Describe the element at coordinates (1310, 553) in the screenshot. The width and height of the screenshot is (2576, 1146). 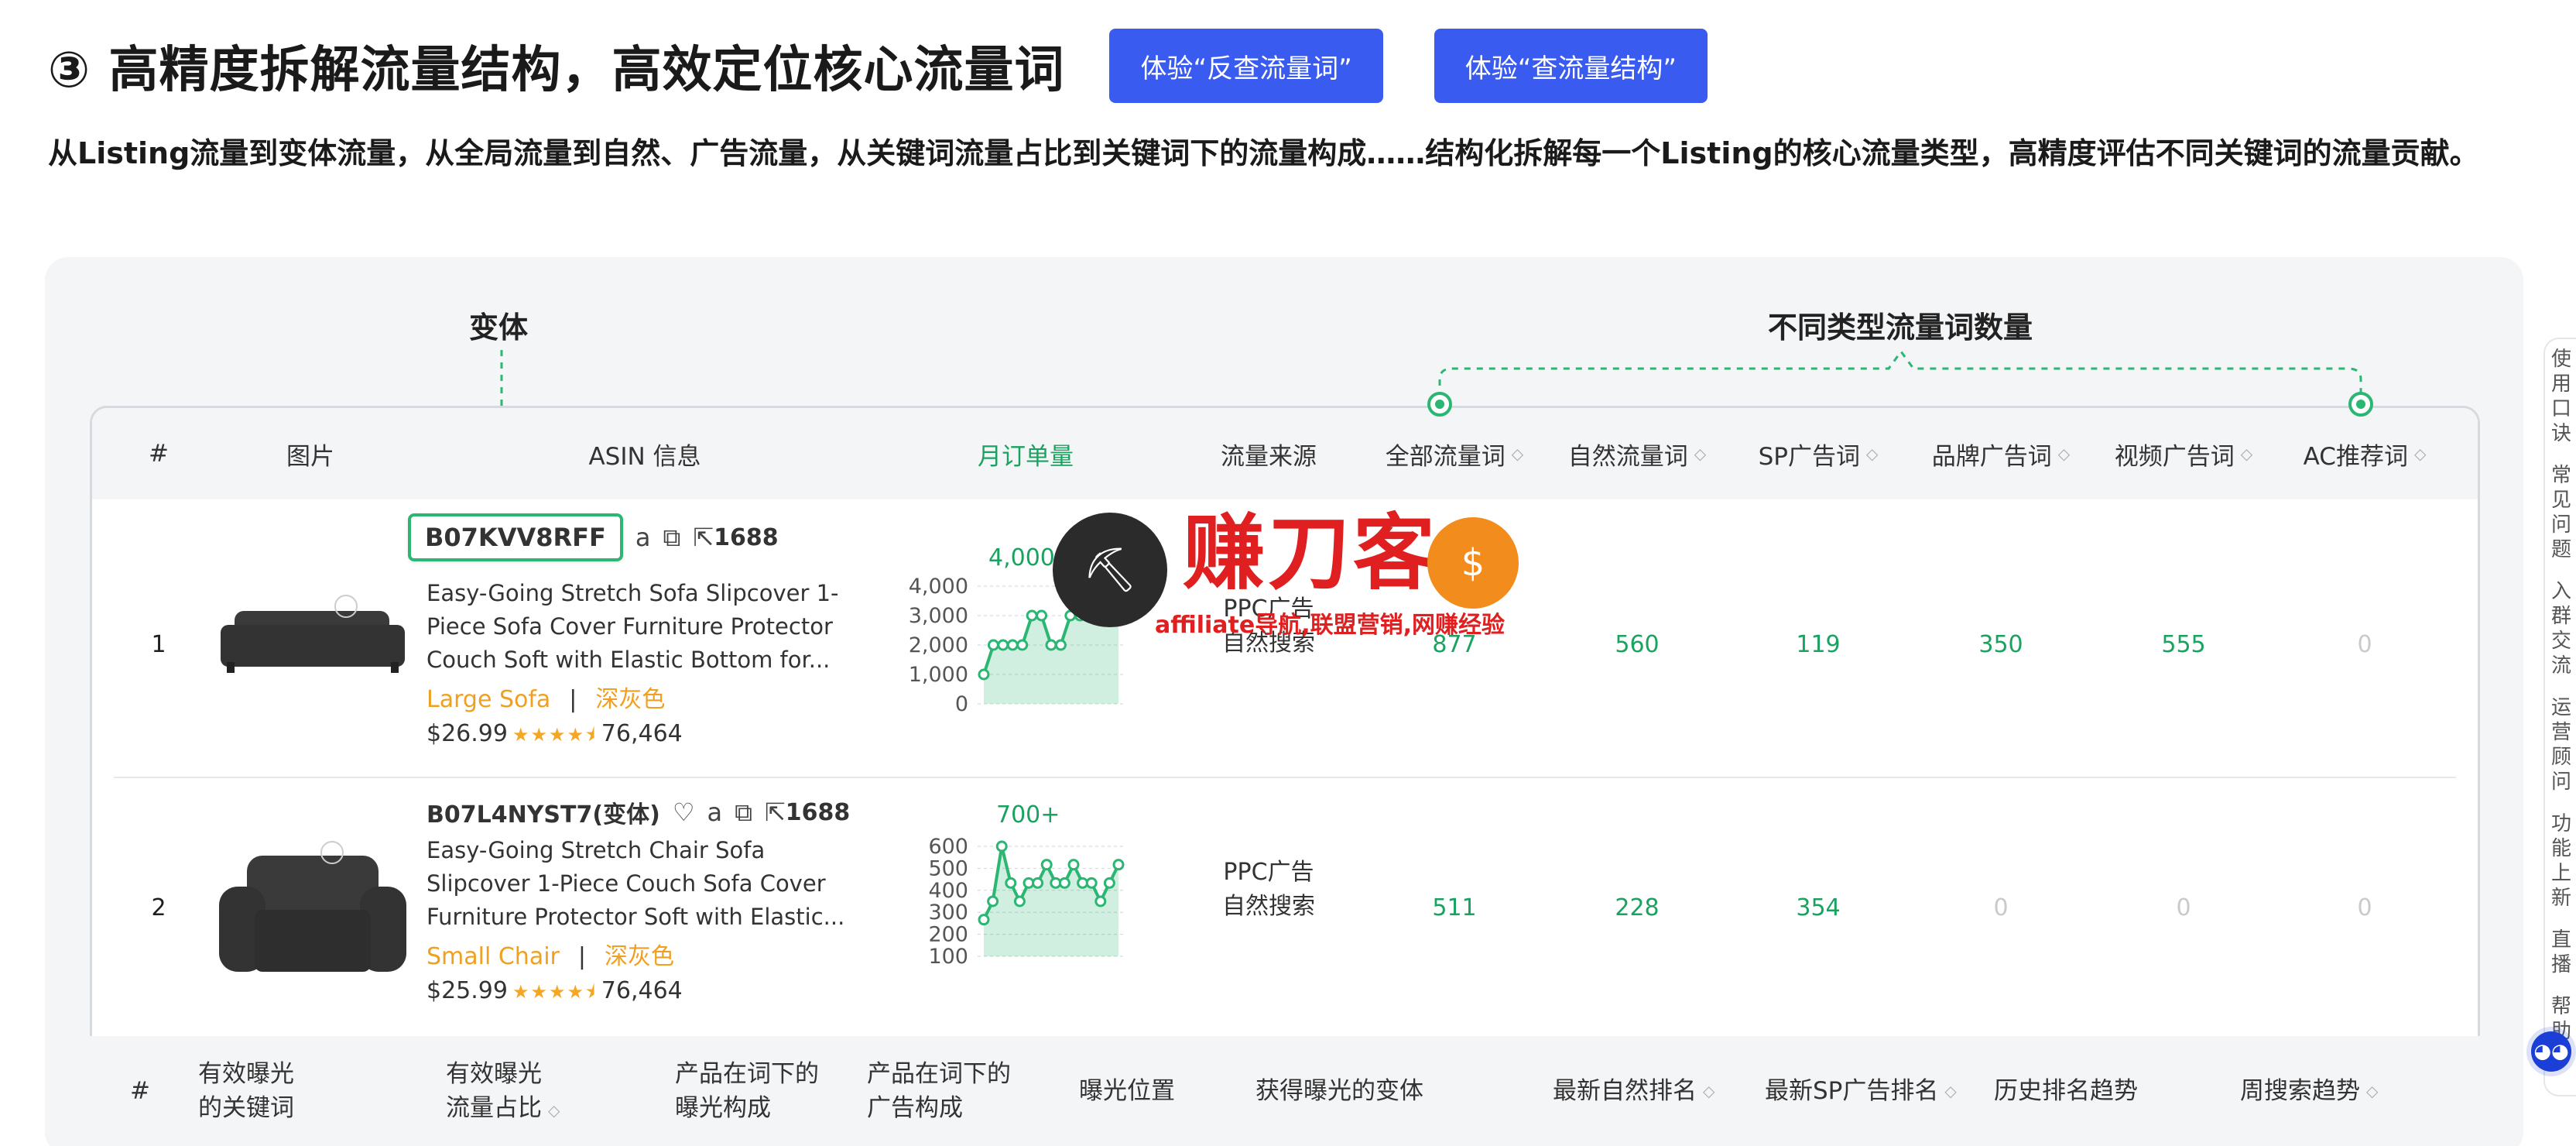
I see `watermark-title: 赚刀客` at that location.